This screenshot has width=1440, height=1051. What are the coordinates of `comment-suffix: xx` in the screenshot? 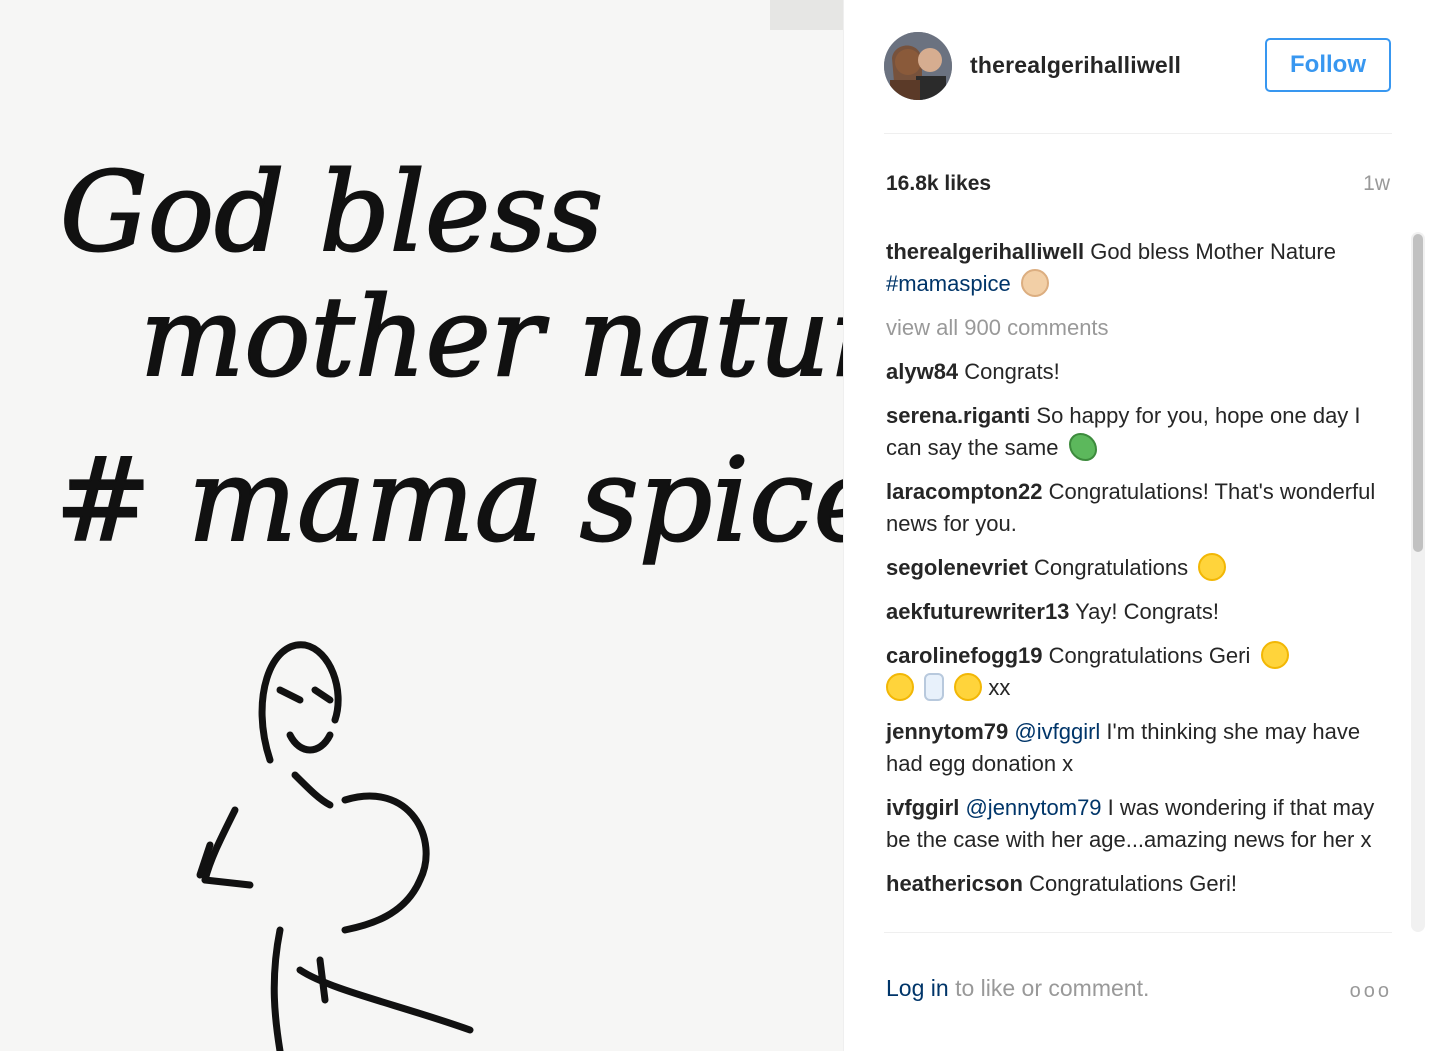 It's located at (999, 687).